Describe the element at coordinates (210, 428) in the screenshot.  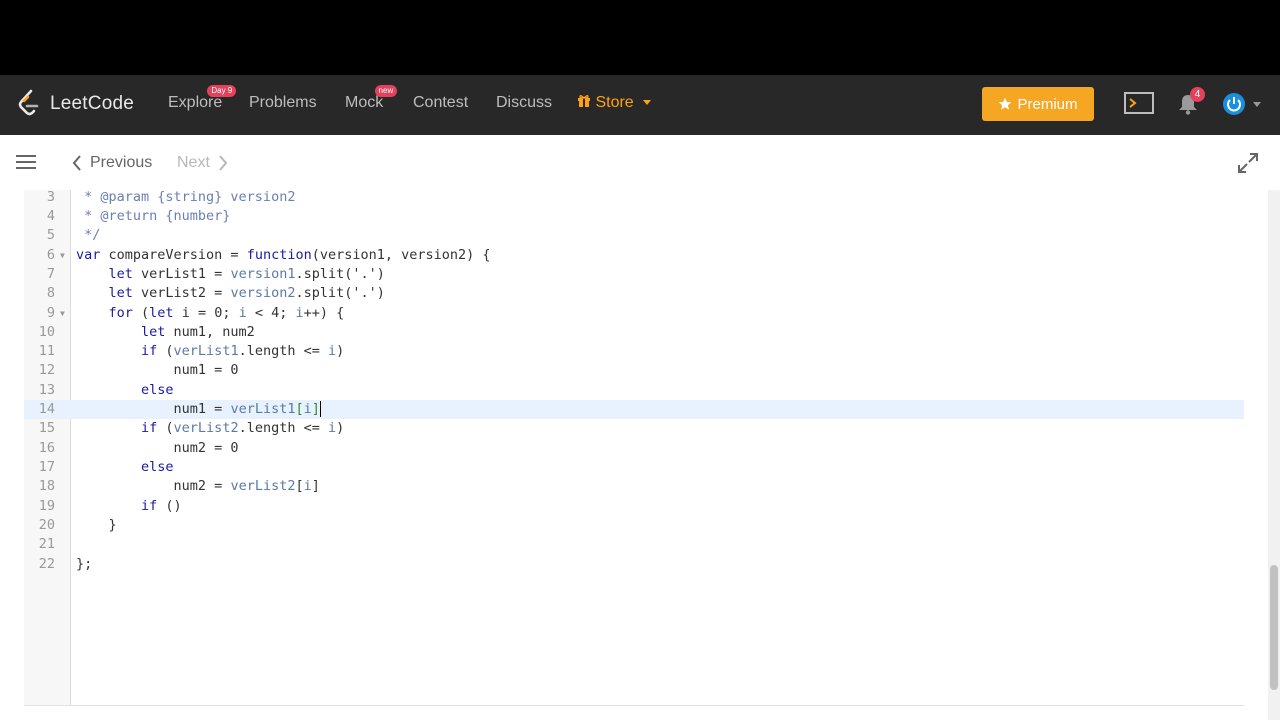
I see `code-text: if (verList2.length <= i)` at that location.